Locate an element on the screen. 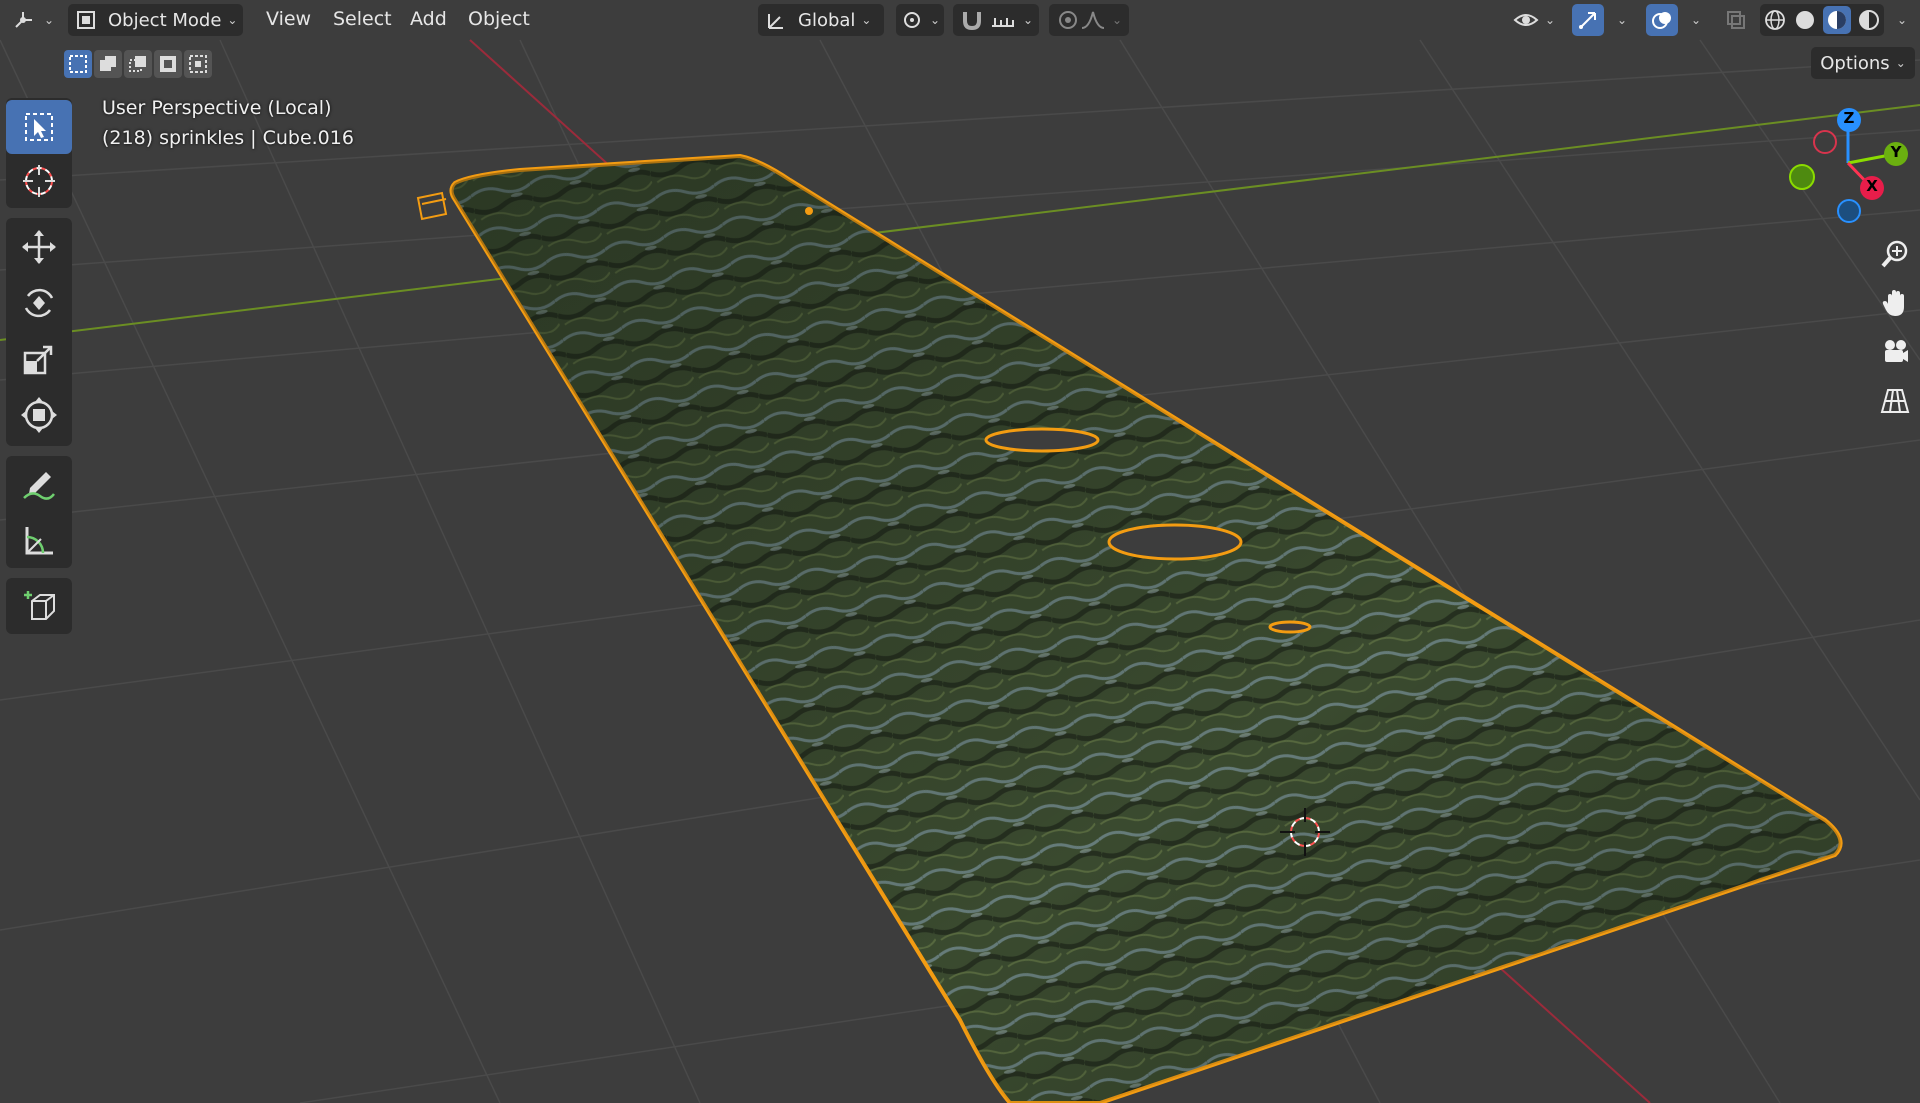 The image size is (1920, 1103). tool-rotate is located at coordinates (39, 303).